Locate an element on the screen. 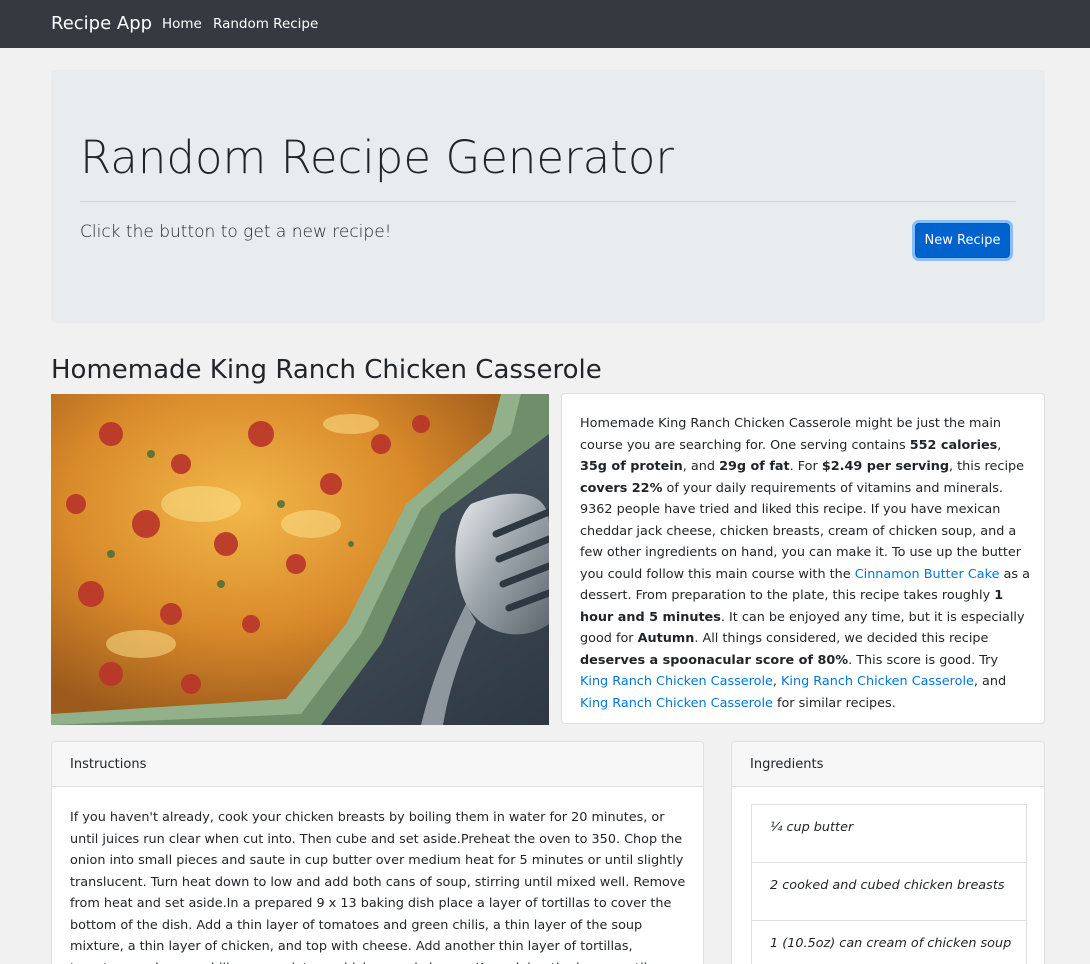 Image resolution: width=1090 pixels, height=964 pixels. instructions-header: Instructions is located at coordinates (377, 764).